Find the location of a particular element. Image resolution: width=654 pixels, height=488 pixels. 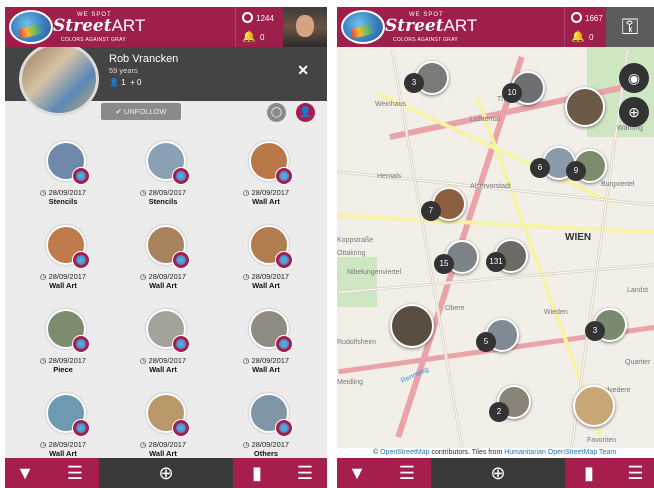

spots-count: 1244 is located at coordinates (265, 18).